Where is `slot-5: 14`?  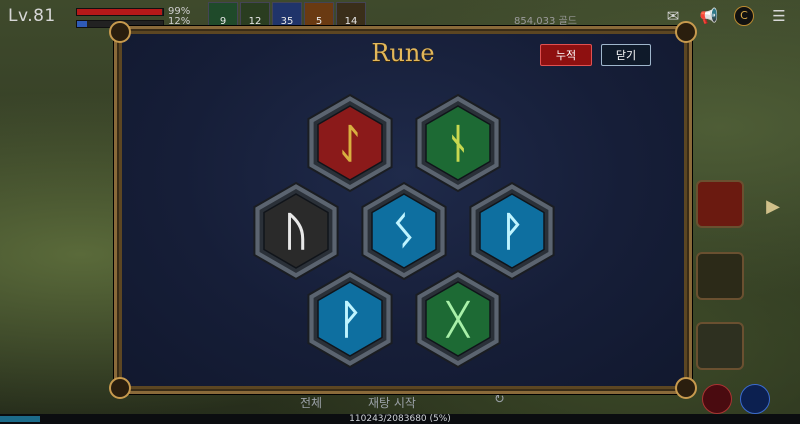 slot-5: 14 is located at coordinates (351, 15).